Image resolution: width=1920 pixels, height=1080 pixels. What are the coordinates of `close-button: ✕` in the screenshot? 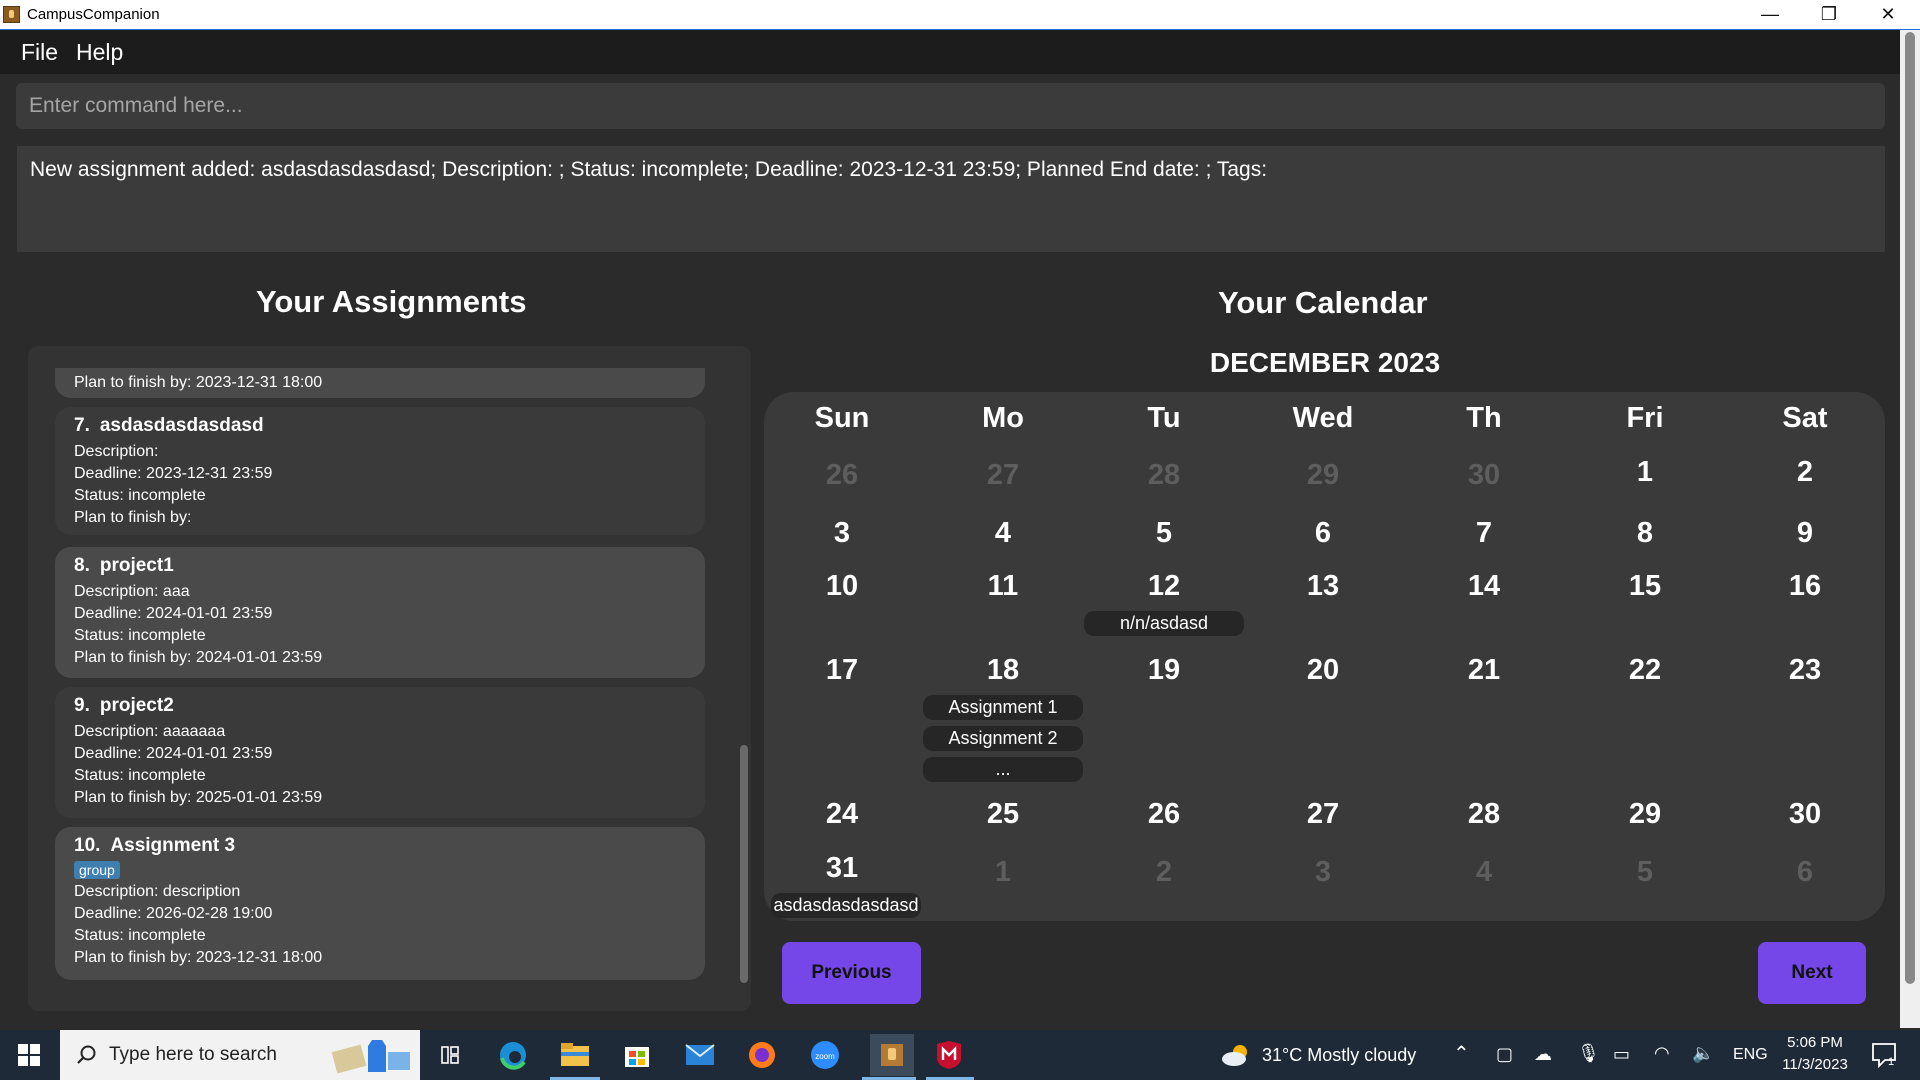 It's located at (1888, 14).